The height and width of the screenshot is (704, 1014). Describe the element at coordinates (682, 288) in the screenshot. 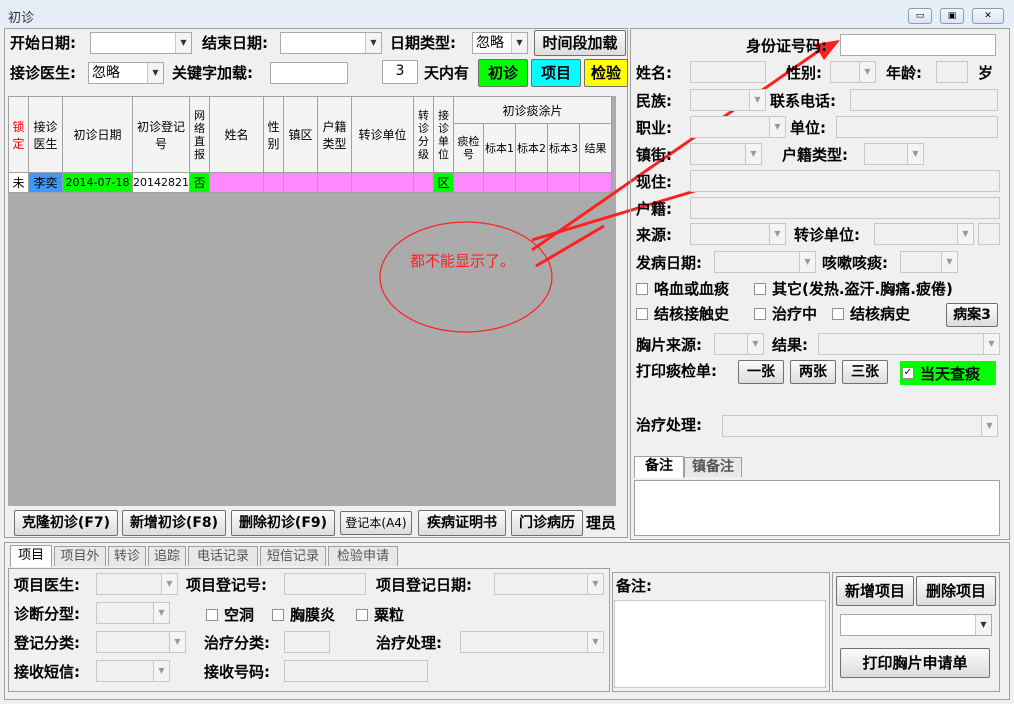

I see `hemoptysis-checkbox: 咯血或血痰` at that location.